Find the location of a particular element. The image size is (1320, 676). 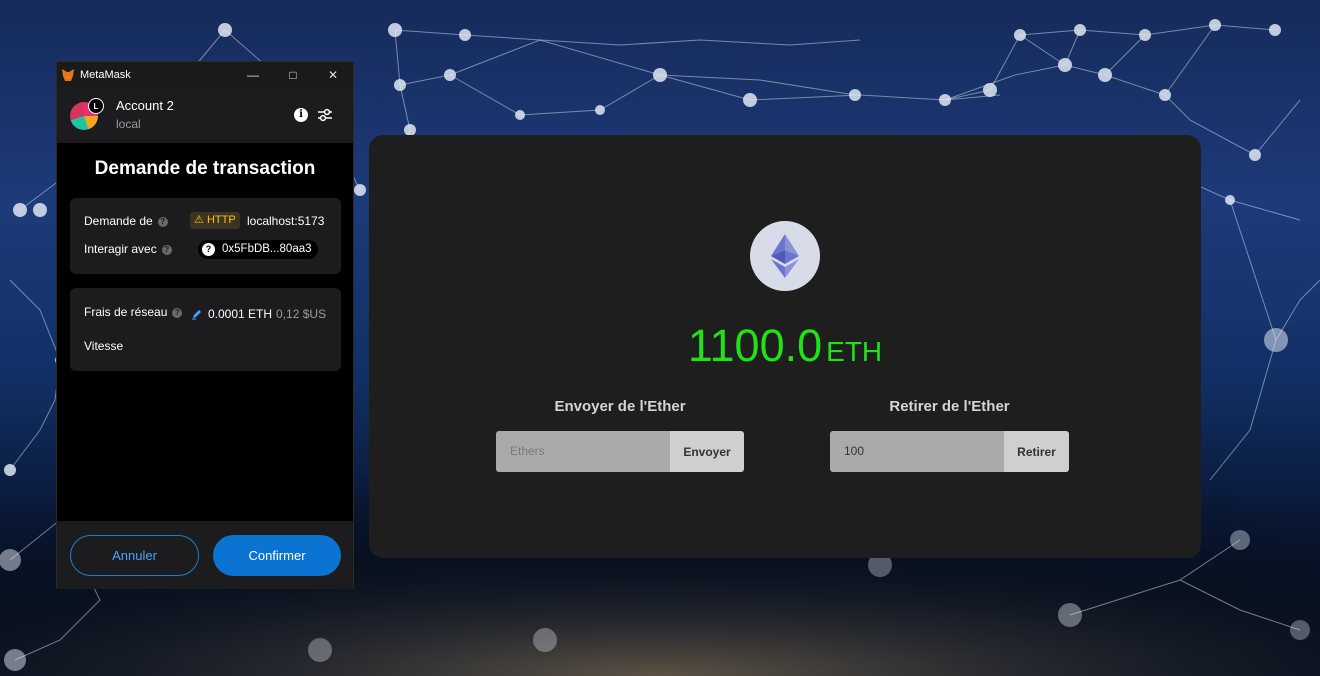

metamask-fox-icon is located at coordinates (68, 74).